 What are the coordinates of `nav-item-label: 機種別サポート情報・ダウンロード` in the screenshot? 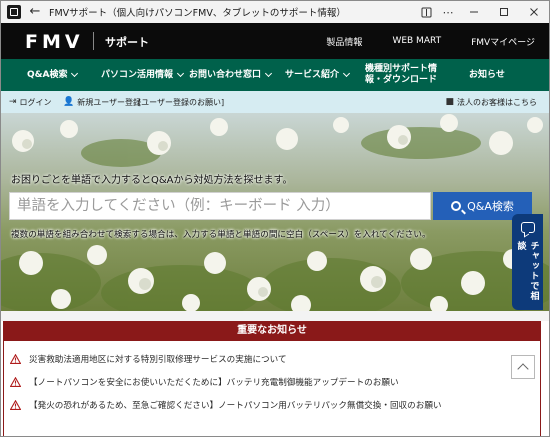 It's located at (401, 74).